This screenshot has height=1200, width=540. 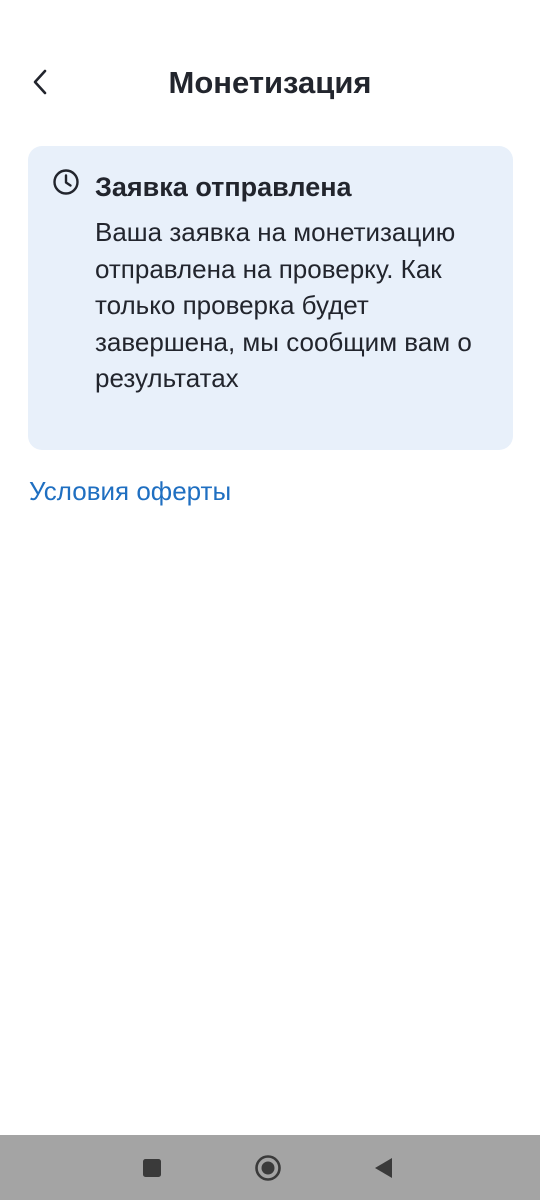 I want to click on page-title: Монетизация, so click(x=270, y=82).